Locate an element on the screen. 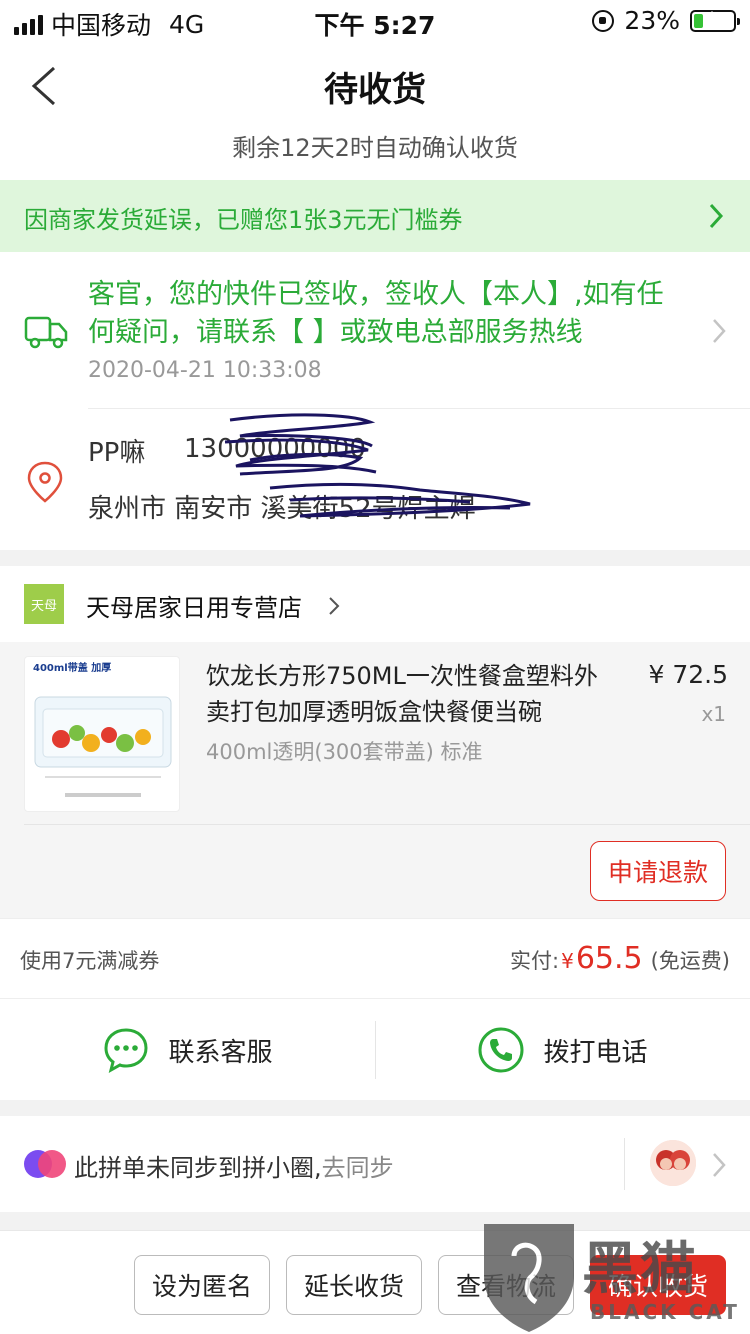 This screenshot has height=1334, width=750. pin-sync-text: 此拼单未同步到拼小圈,去同步 is located at coordinates (234, 1165).